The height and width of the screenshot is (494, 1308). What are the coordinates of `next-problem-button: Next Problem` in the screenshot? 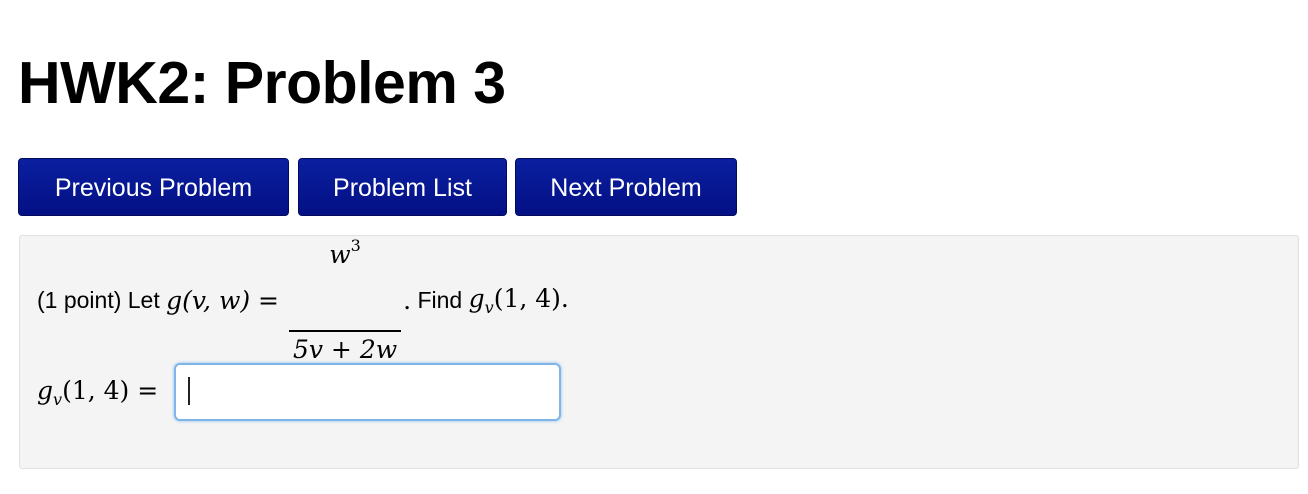 It's located at (626, 187).